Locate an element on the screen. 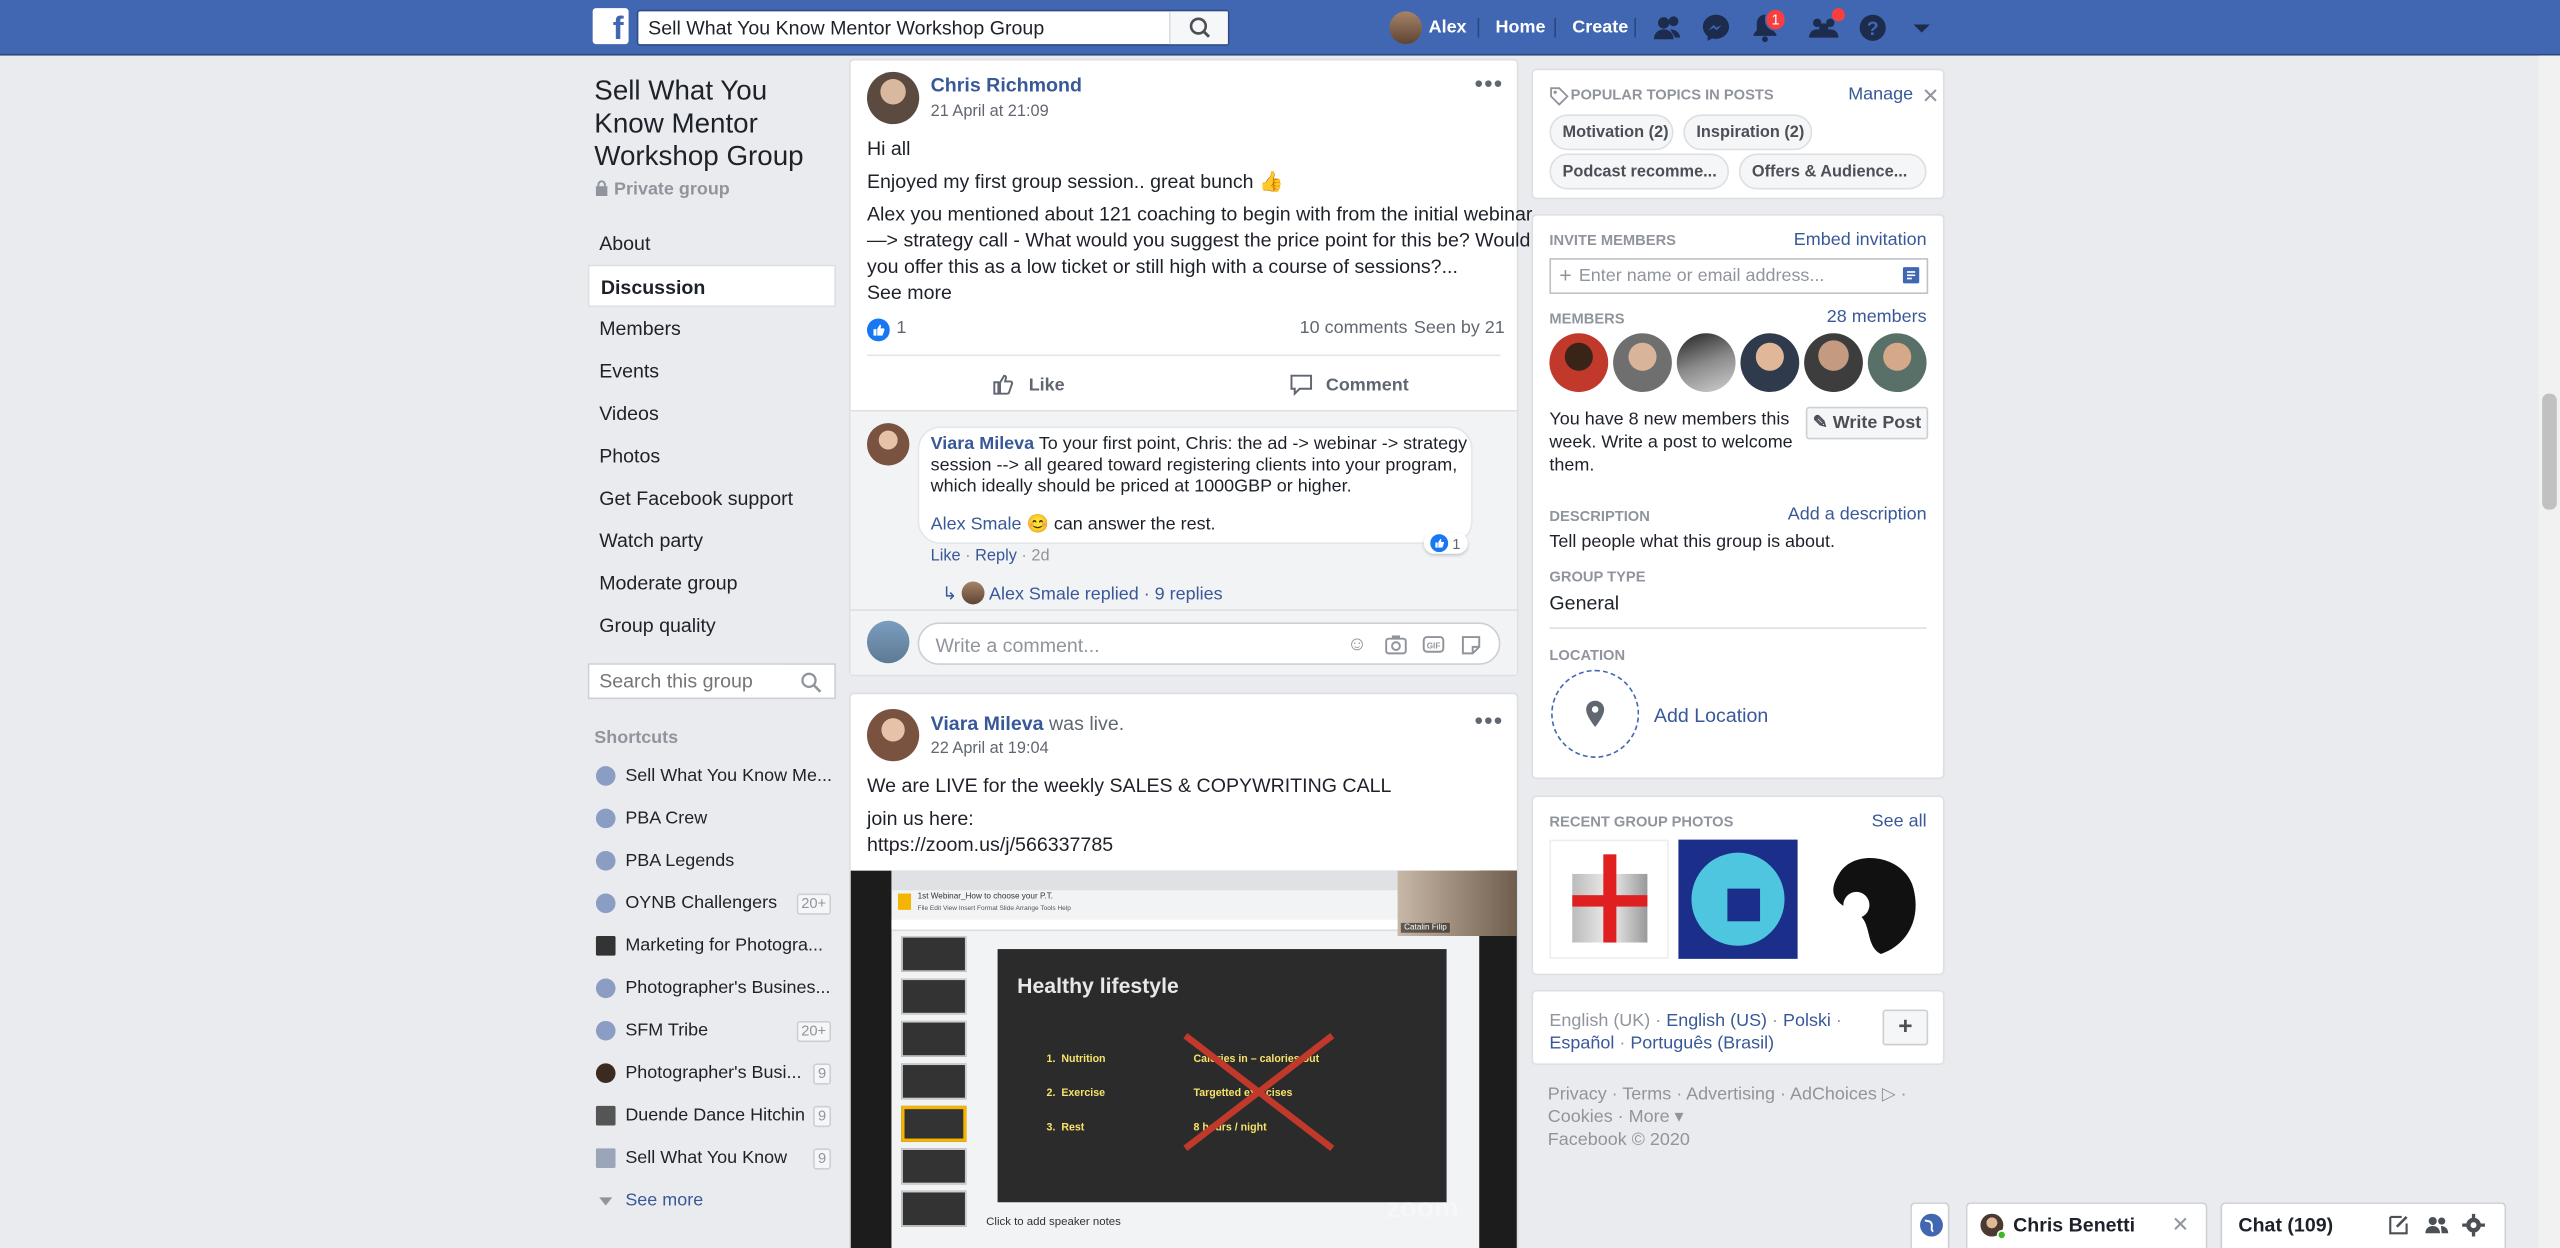 This screenshot has width=2560, height=1248. location-placeholder is located at coordinates (1595, 713).